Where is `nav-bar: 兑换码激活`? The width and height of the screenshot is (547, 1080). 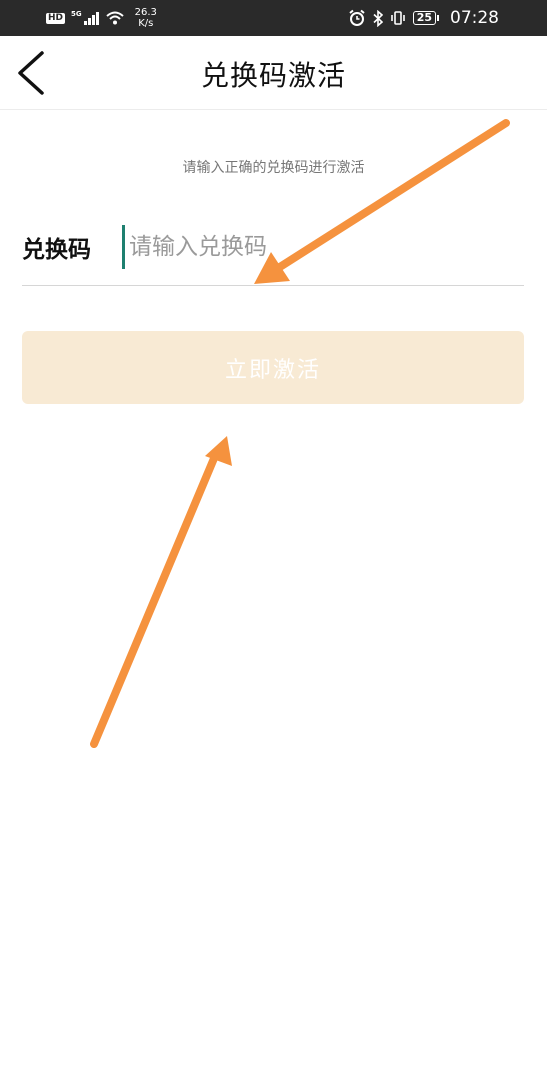
nav-bar: 兑换码激活 is located at coordinates (273, 73).